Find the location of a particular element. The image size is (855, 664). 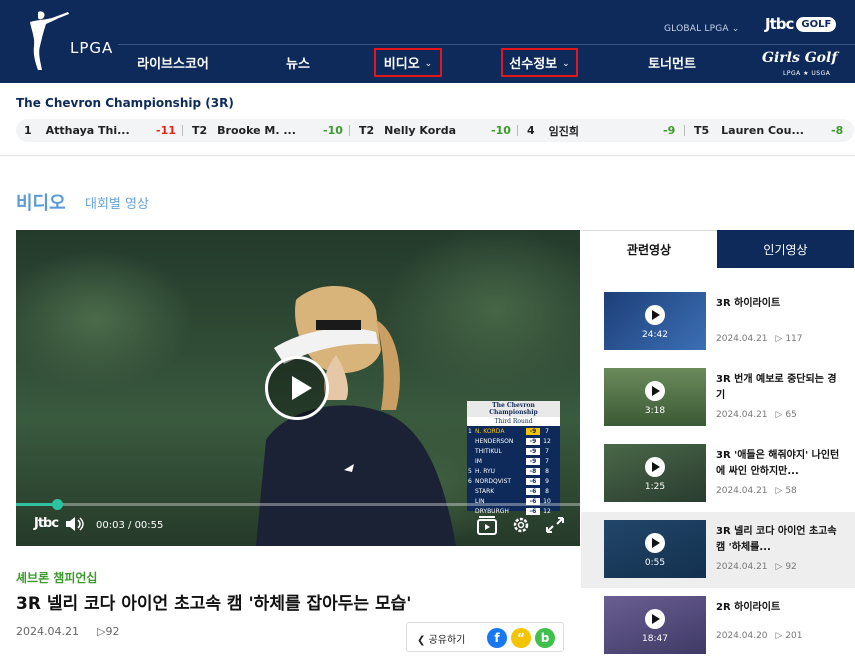

share-button: ❮ 공유하기 is located at coordinates (441, 638).